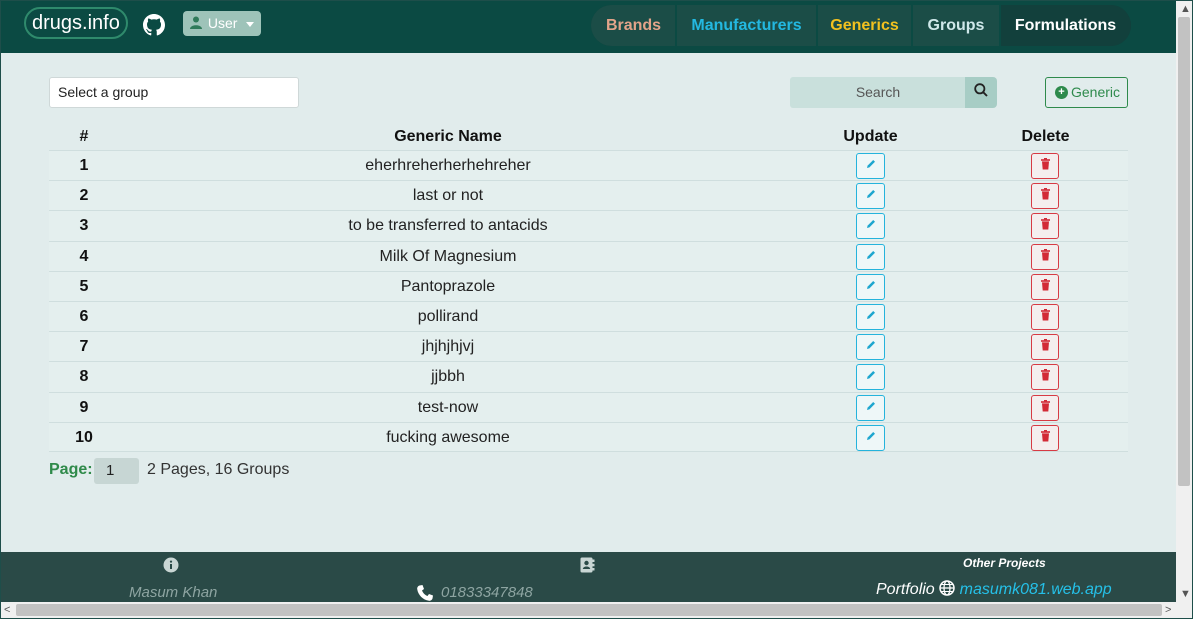 This screenshot has width=1193, height=619. What do you see at coordinates (864, 25) in the screenshot?
I see `nav-generics: Generics` at bounding box center [864, 25].